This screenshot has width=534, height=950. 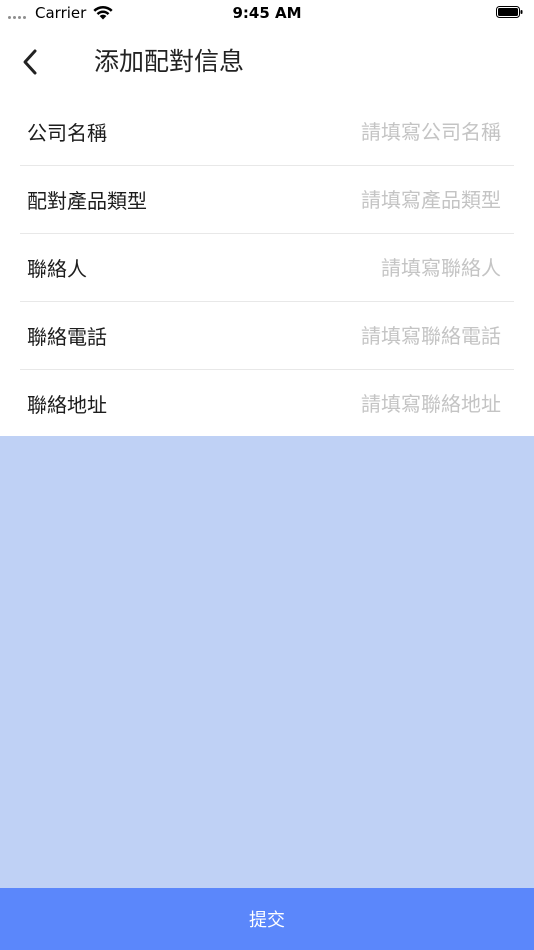 I want to click on form-row-contact-phone: 聯絡電話, so click(x=267, y=336).